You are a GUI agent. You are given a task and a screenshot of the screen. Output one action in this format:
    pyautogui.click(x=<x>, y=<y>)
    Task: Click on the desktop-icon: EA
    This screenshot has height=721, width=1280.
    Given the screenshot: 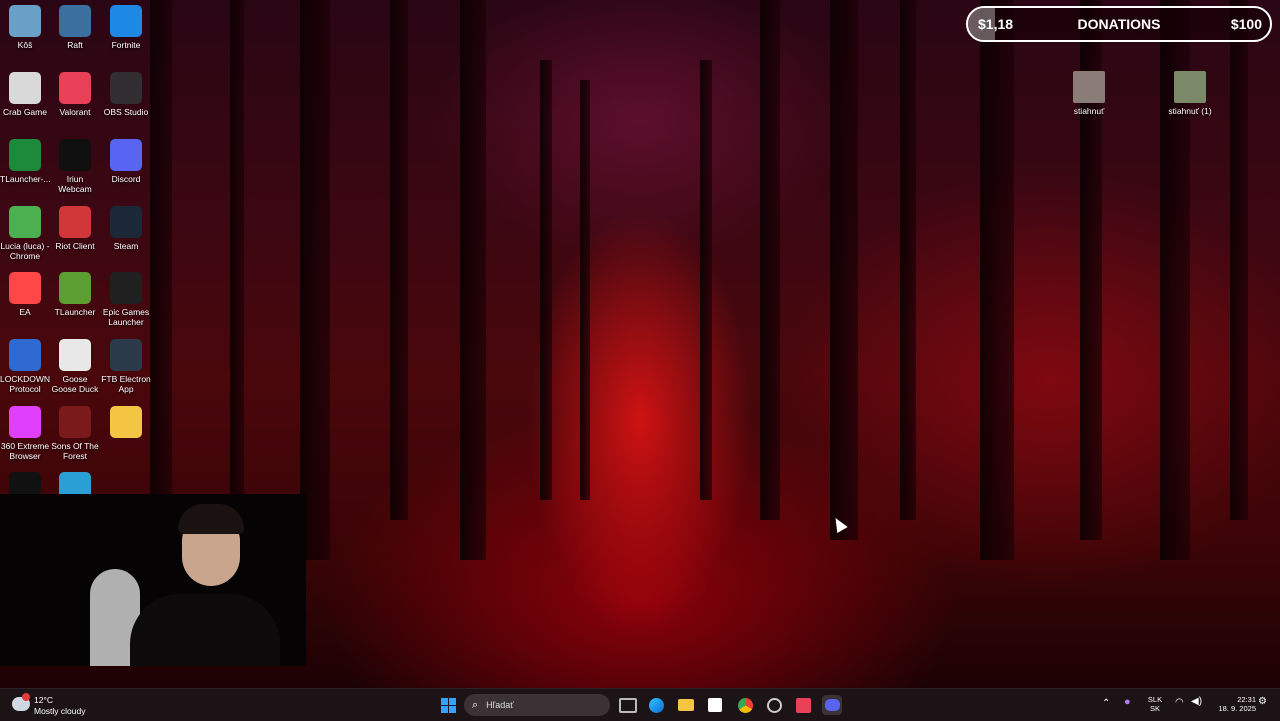 What is the action you would take?
    pyautogui.click(x=25, y=294)
    